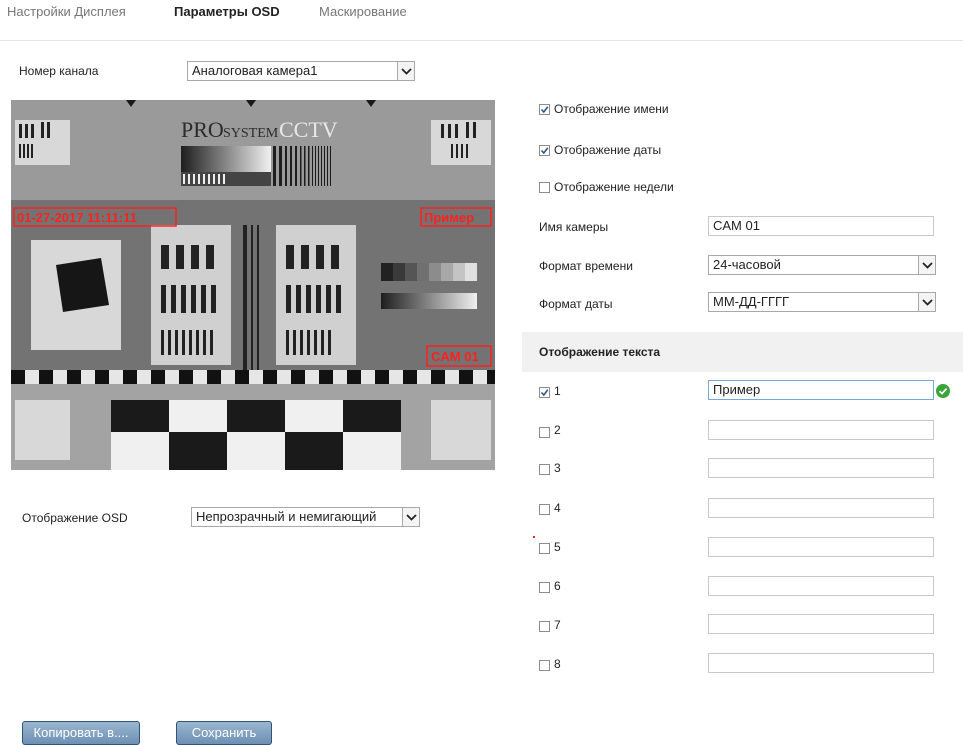 The width and height of the screenshot is (963, 745). Describe the element at coordinates (544, 469) in the screenshot. I see `text-row-3-checkbox` at that location.